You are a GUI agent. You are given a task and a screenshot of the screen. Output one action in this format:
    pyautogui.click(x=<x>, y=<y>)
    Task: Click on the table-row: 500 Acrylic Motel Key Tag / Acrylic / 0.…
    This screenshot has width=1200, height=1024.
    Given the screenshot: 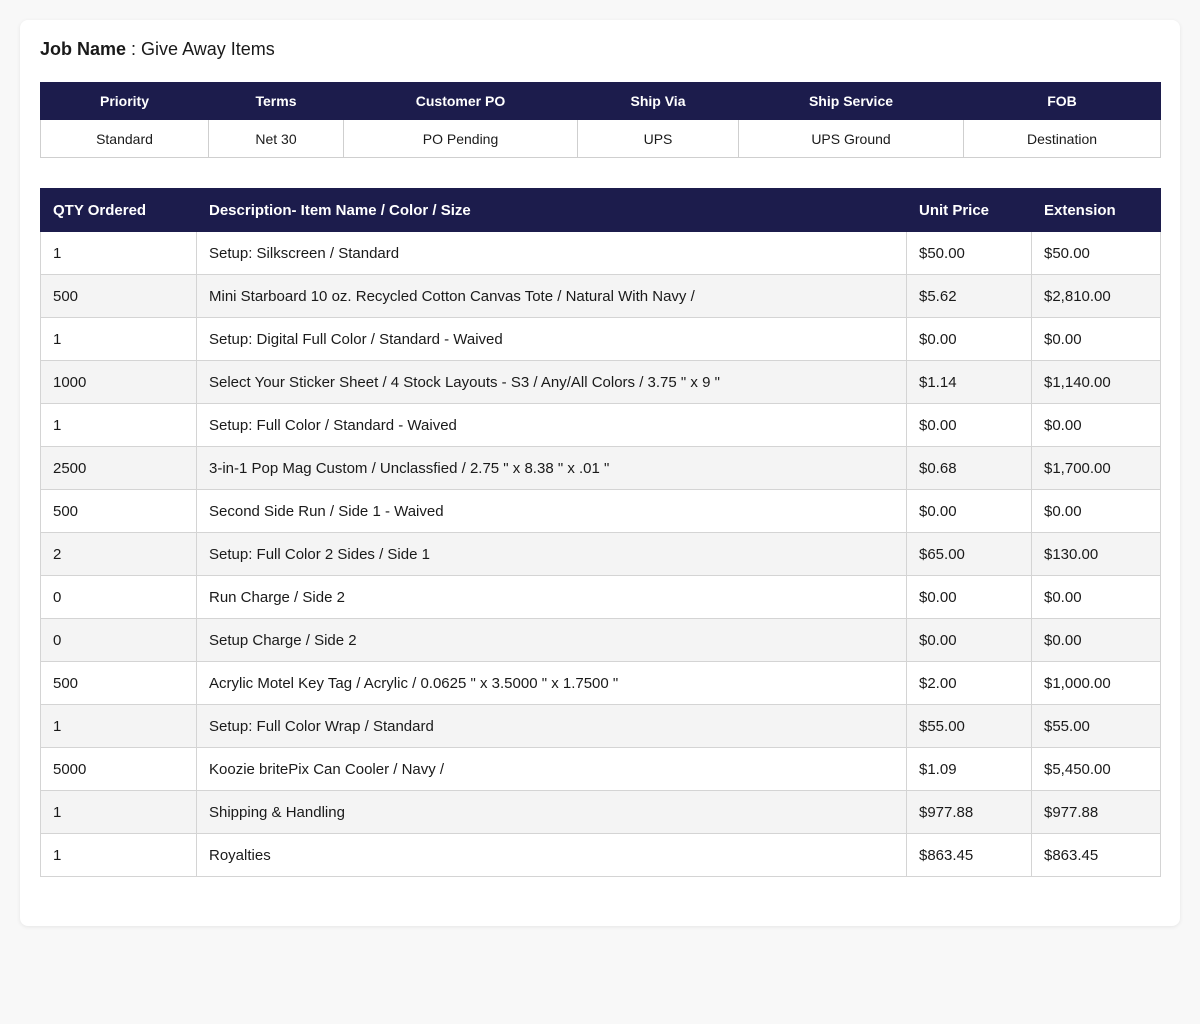 What is the action you would take?
    pyautogui.click(x=600, y=683)
    